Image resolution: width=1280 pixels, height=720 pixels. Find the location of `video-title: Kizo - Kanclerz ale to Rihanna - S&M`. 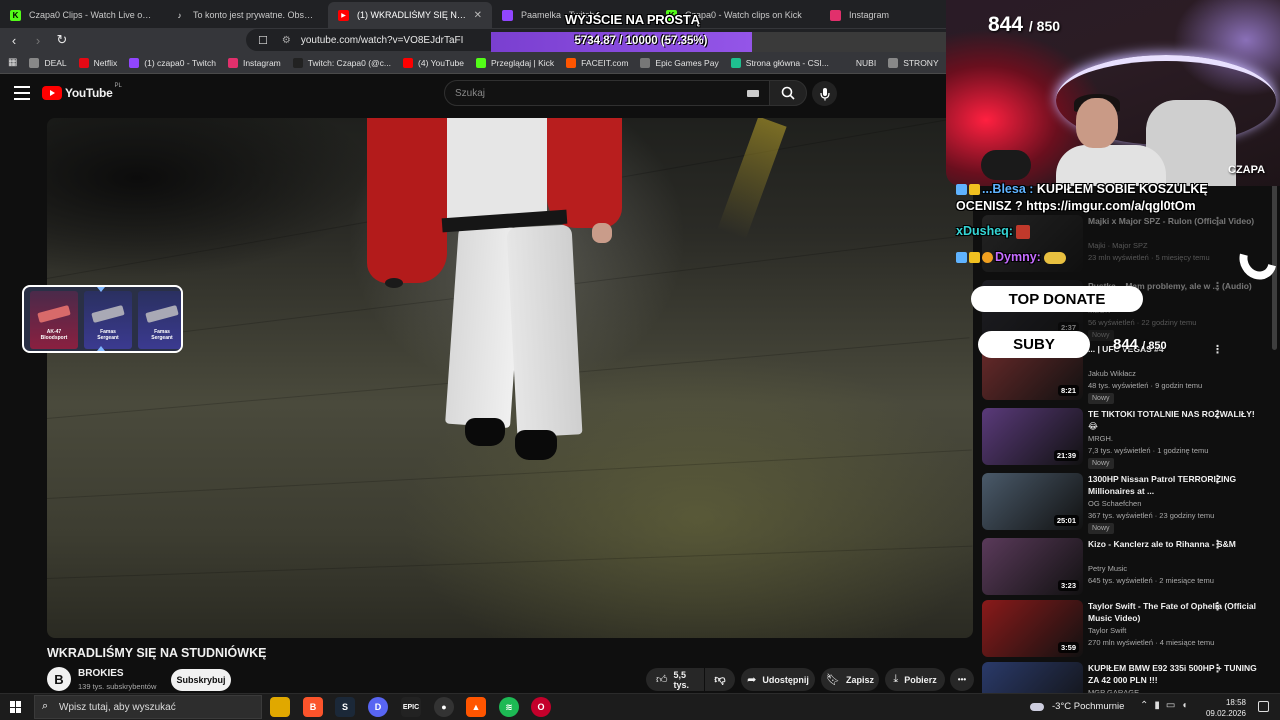

video-title: Kizo - Kanclerz ale to Rihanna - S&M is located at coordinates (1173, 544).